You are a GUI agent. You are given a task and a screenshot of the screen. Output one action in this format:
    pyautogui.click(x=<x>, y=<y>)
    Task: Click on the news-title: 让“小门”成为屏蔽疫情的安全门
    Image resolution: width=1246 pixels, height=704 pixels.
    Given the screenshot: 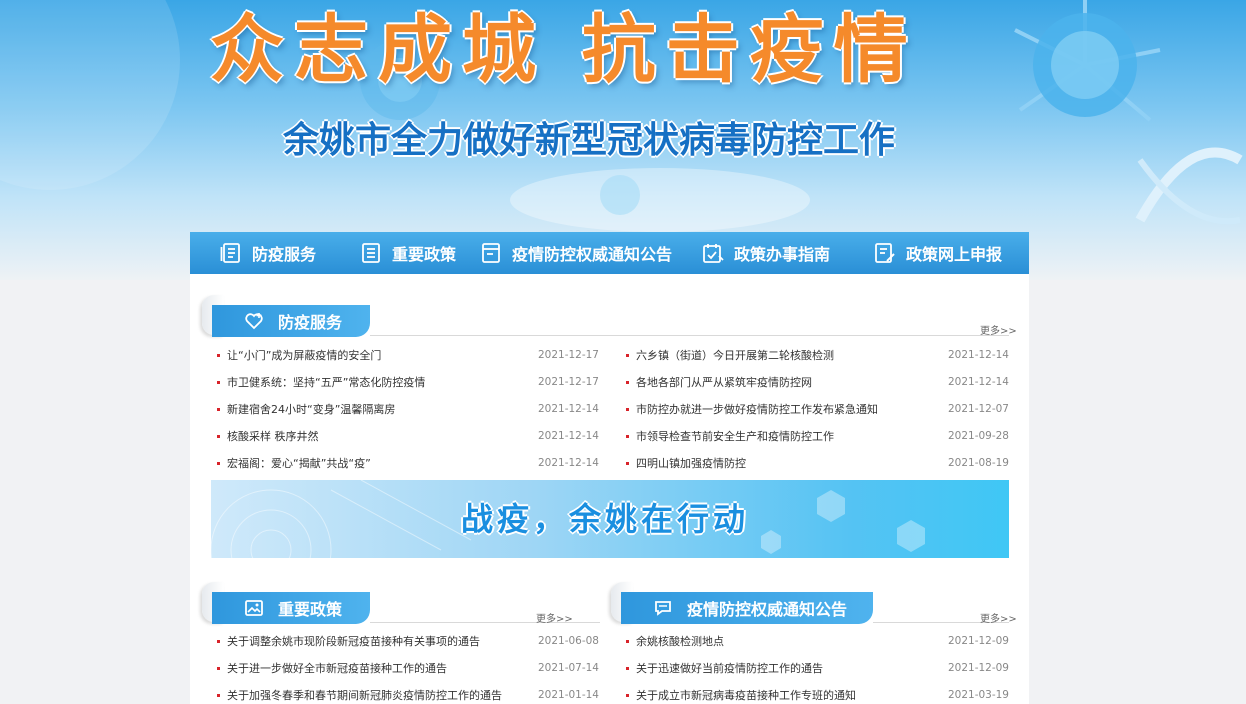 What is the action you would take?
    pyautogui.click(x=304, y=355)
    